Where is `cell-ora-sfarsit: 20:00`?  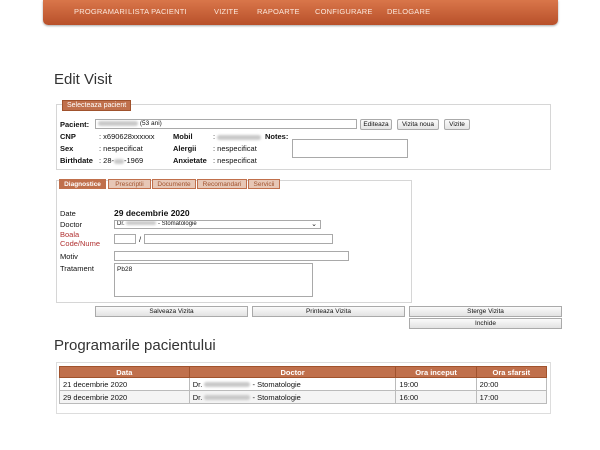 cell-ora-sfarsit: 20:00 is located at coordinates (511, 384).